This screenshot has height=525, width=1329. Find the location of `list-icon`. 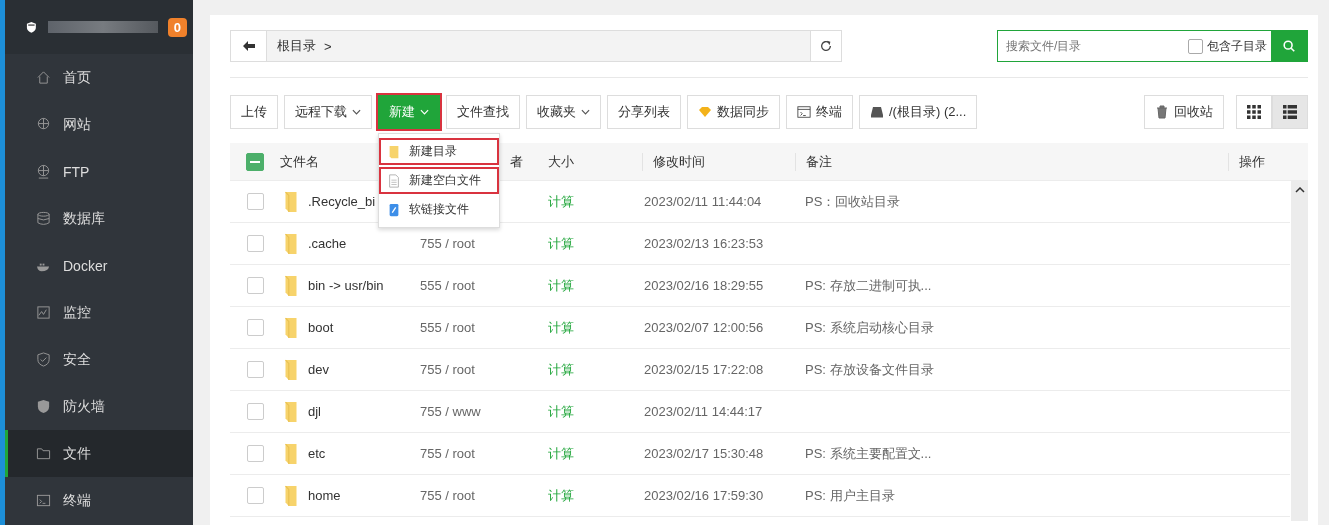

list-icon is located at coordinates (1290, 112).